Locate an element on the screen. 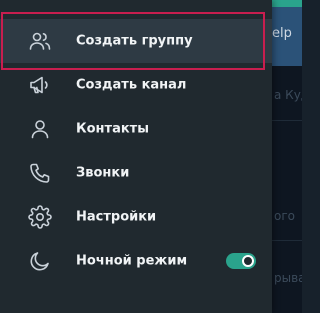 This screenshot has width=320, height=313. menu-item-night-mode: Ночной режим is located at coordinates (136, 261).